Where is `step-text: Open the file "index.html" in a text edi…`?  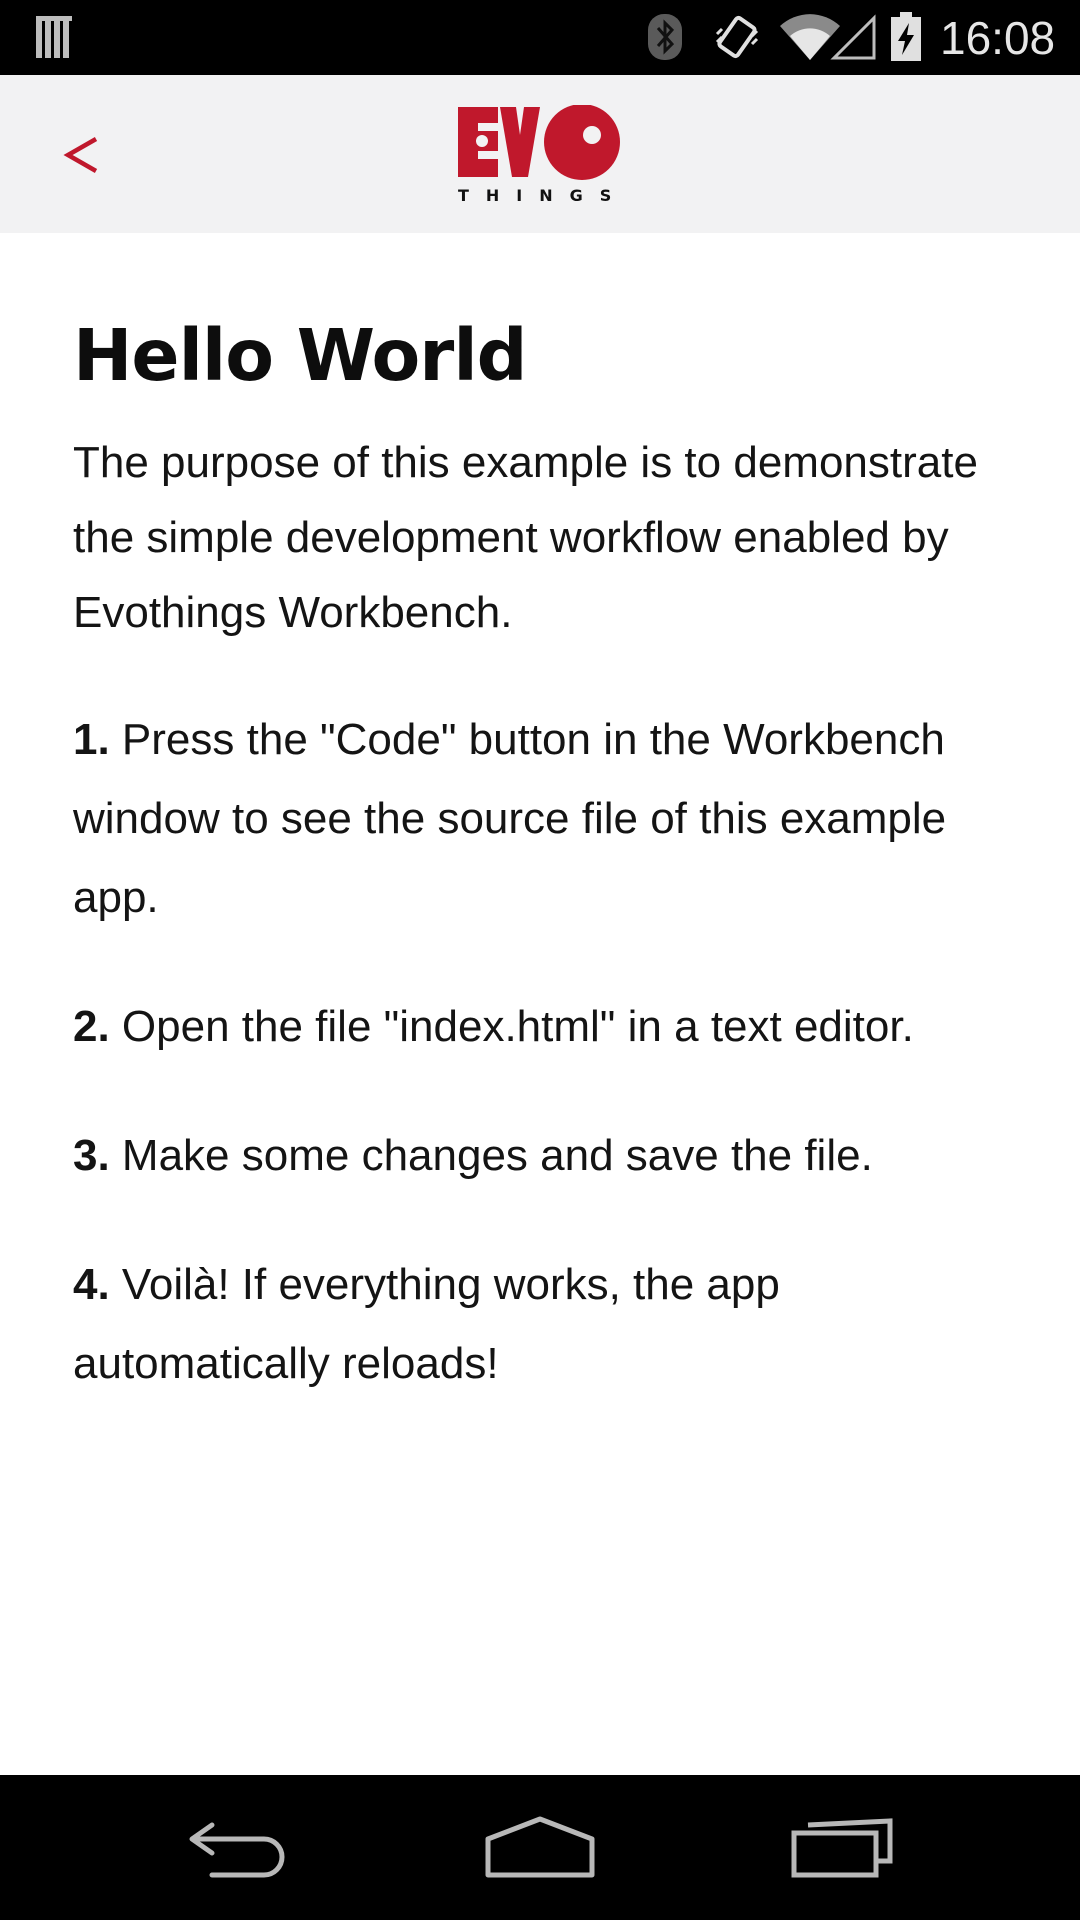
step-text: Open the file "index.html" in a text edi… is located at coordinates (511, 1026).